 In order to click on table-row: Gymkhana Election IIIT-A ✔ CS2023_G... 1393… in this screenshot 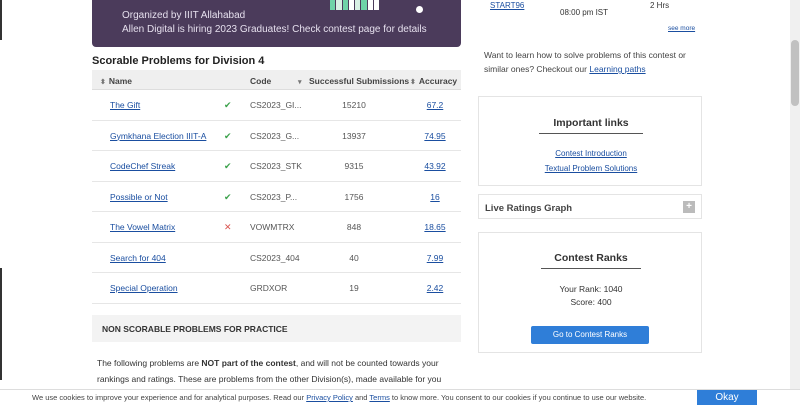, I will do `click(276, 136)`.